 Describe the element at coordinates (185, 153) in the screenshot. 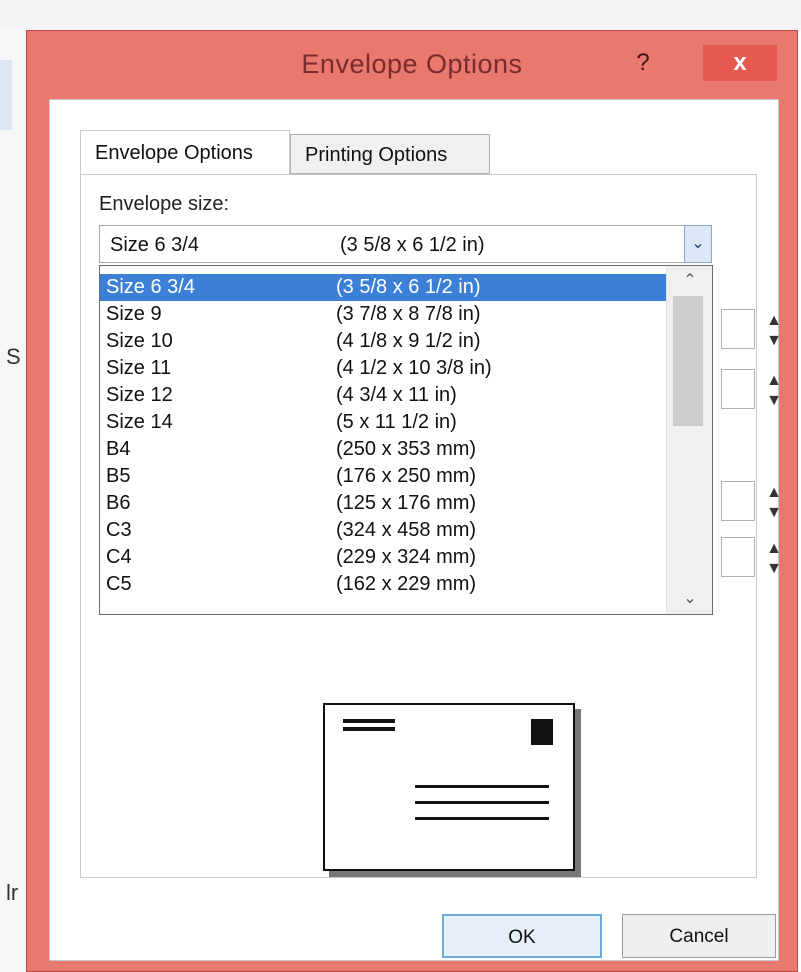

I see `tab-envelope-options: Envelope Options` at that location.